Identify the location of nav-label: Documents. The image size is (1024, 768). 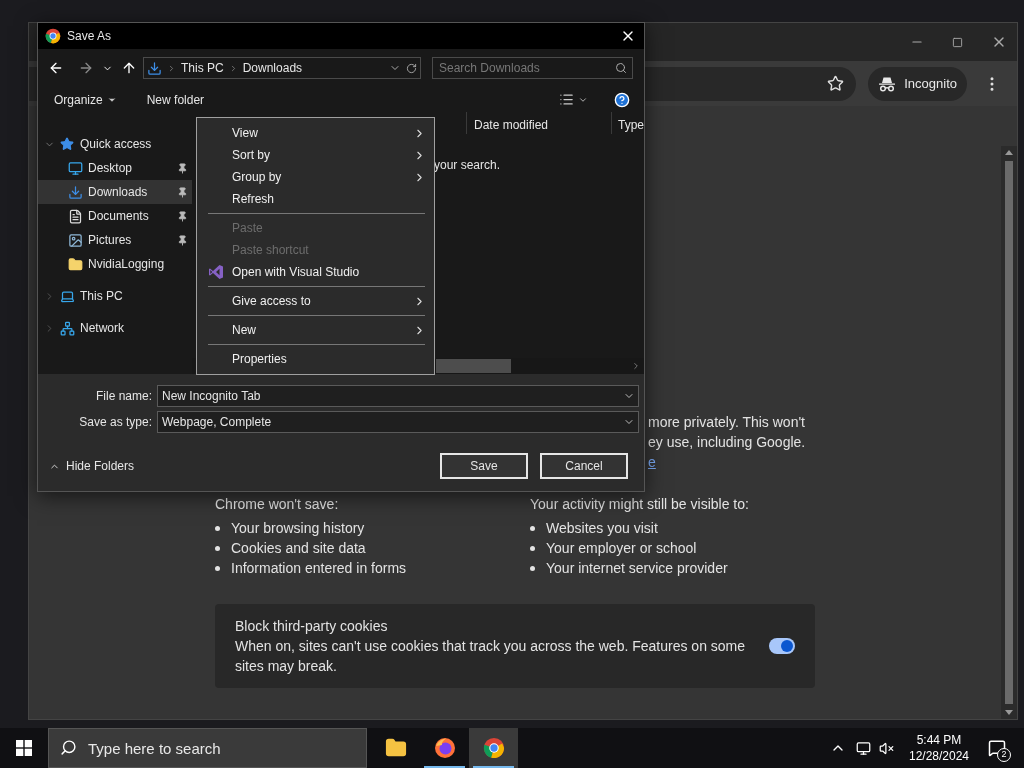
(119, 216).